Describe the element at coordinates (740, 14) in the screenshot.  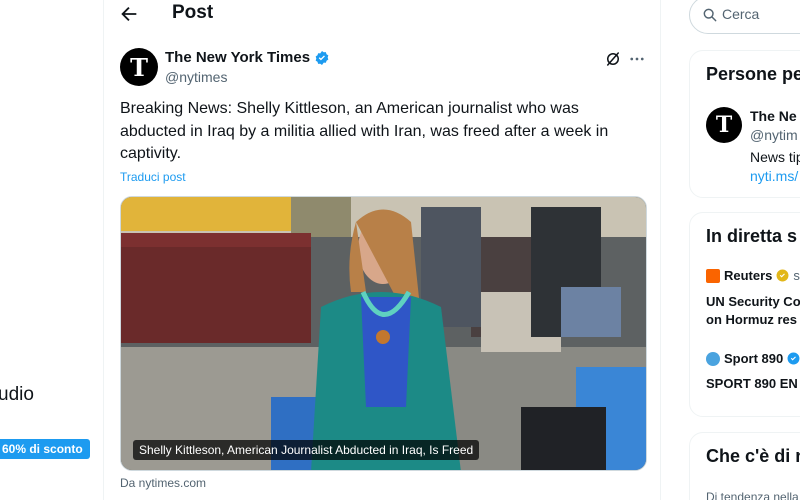
I see `search-input: Cerca` at that location.